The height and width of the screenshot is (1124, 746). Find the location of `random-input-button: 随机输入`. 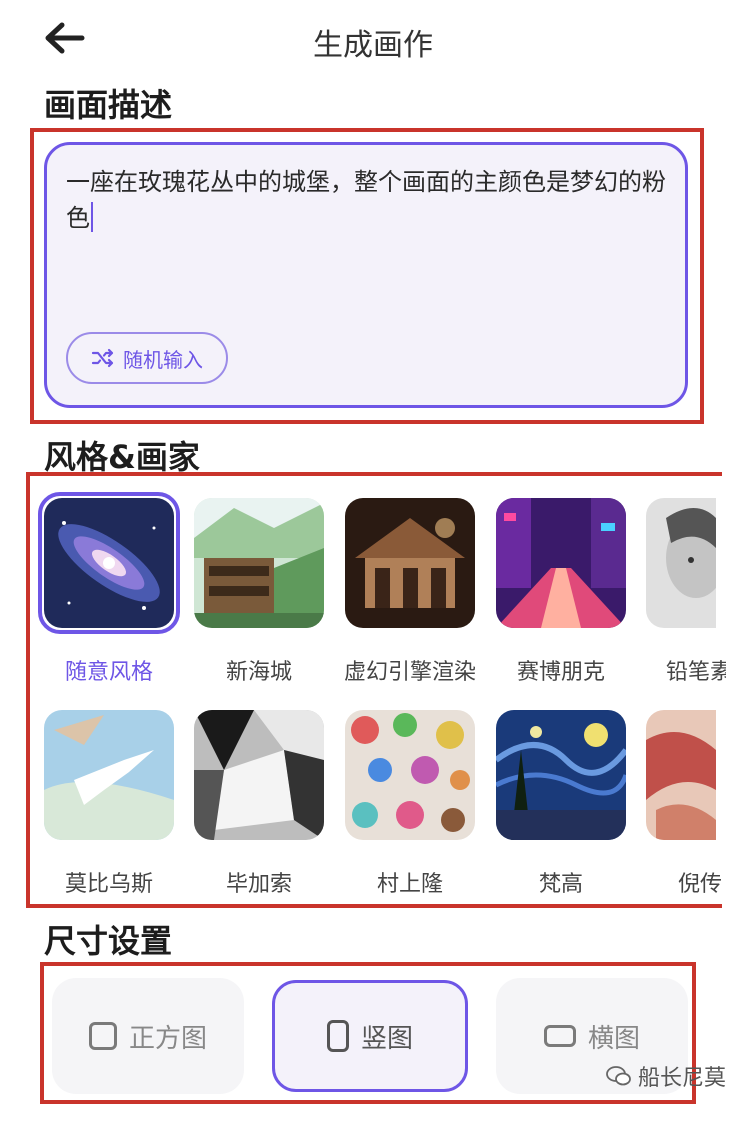

random-input-button: 随机输入 is located at coordinates (147, 358).